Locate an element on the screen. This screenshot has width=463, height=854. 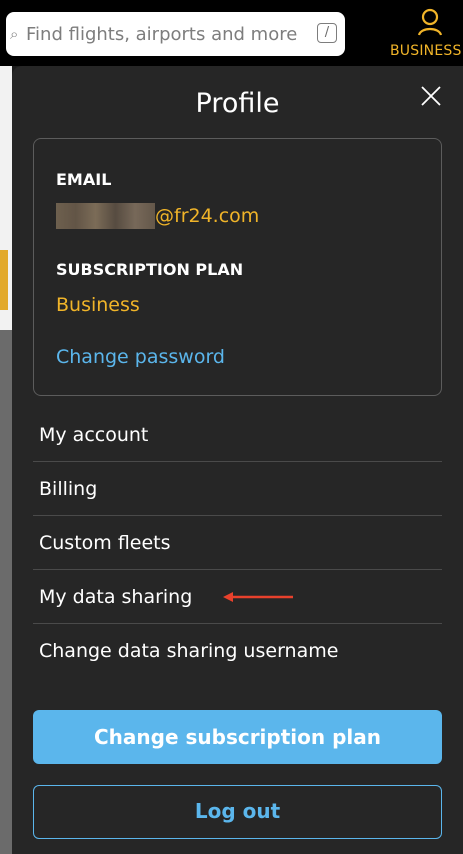
keyboard-shortcut-badge: / is located at coordinates (327, 33).